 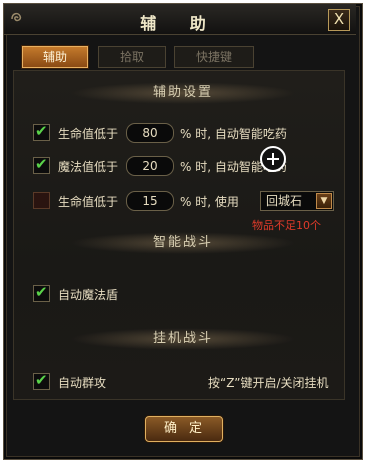 What do you see at coordinates (180, 23) in the screenshot?
I see `window-title: 辅 助` at bounding box center [180, 23].